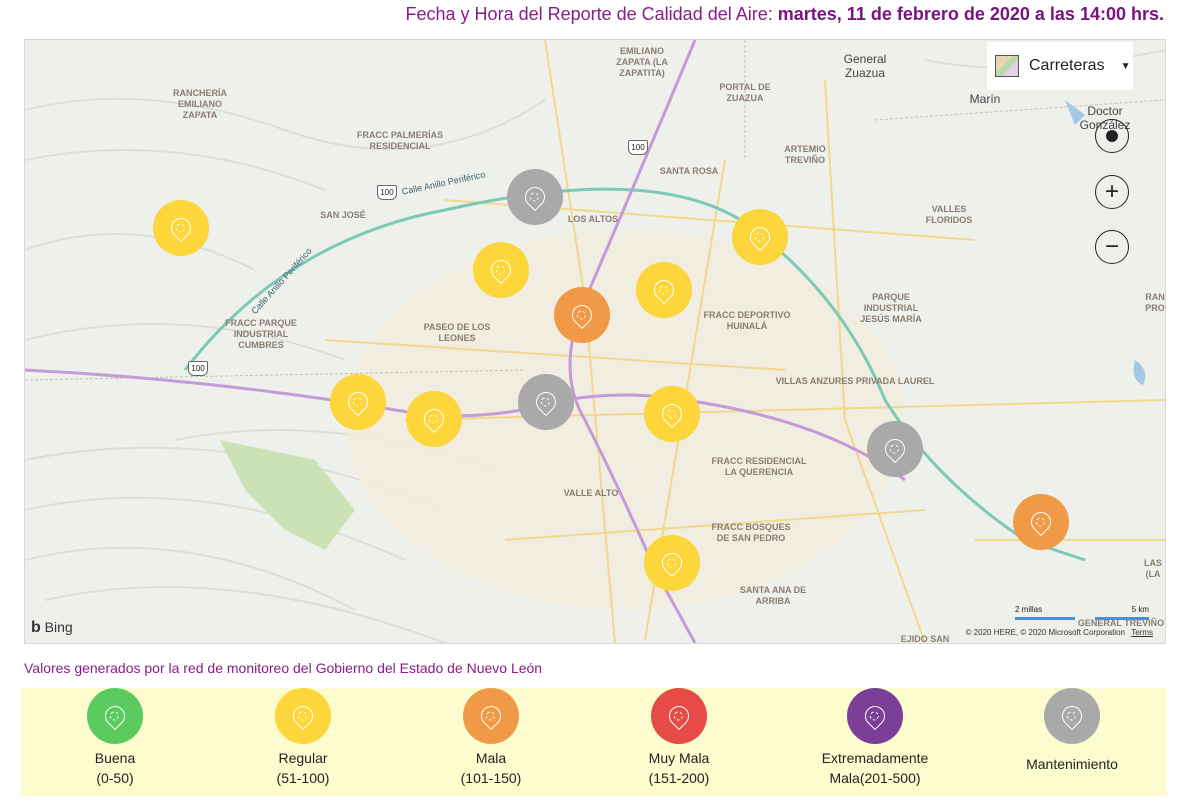  I want to click on legend-item-mala: Mala (101-150), so click(491, 738).